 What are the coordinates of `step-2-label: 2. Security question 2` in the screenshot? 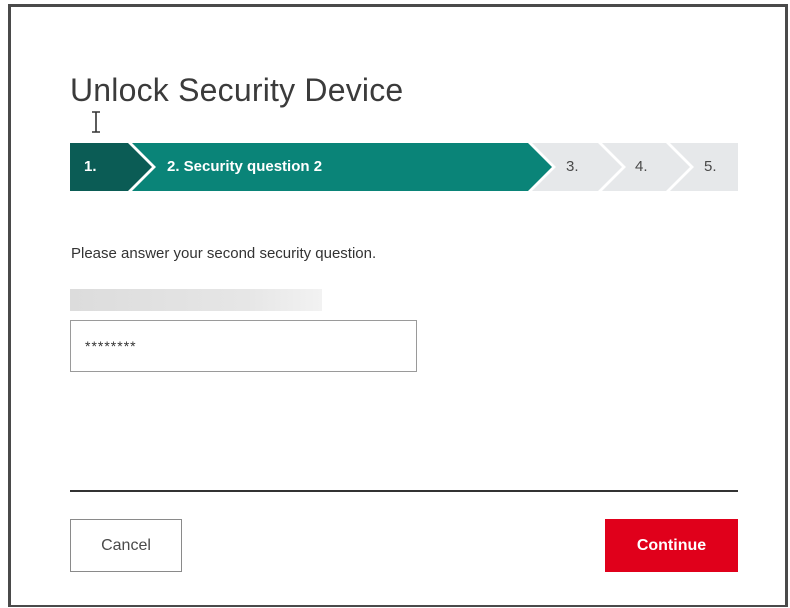 It's located at (245, 166).